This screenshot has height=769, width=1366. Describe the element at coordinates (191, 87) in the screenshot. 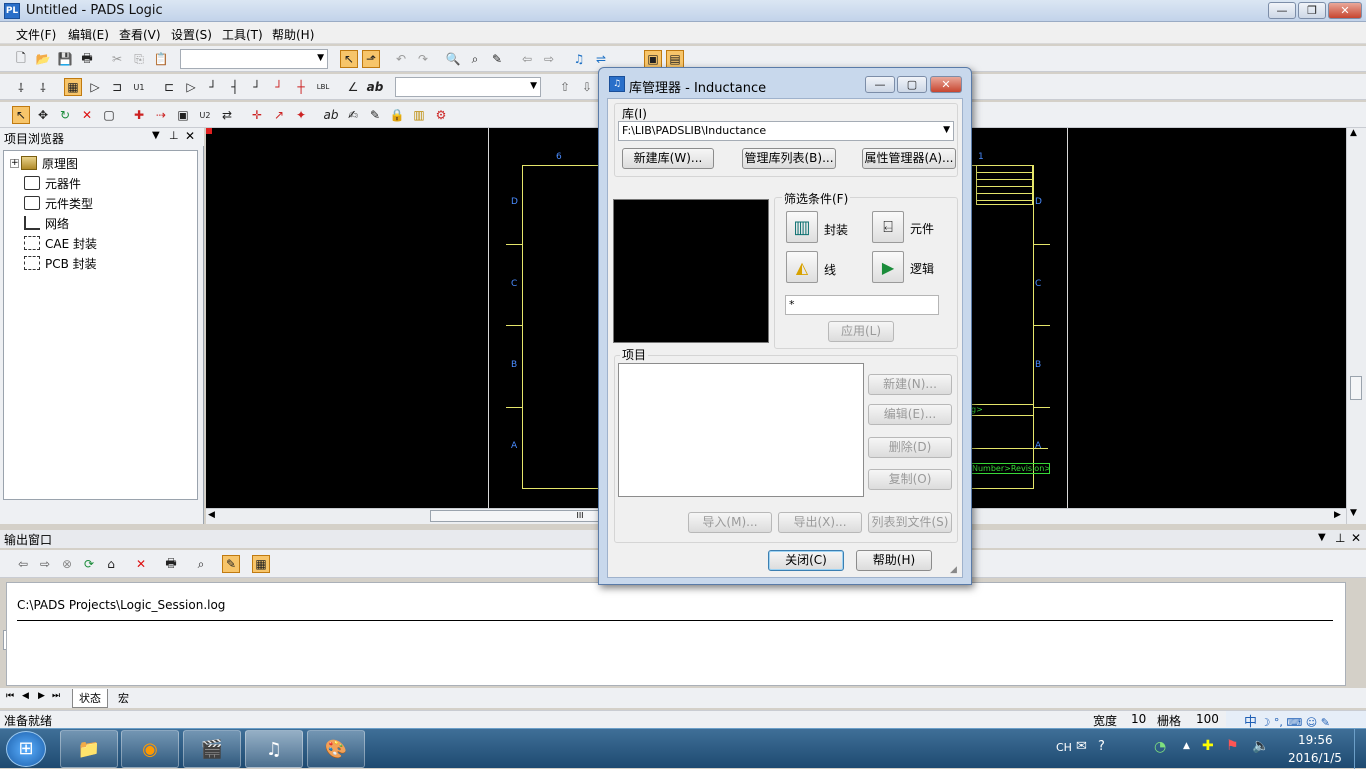

I see `select-offpage-icon: ▷` at that location.